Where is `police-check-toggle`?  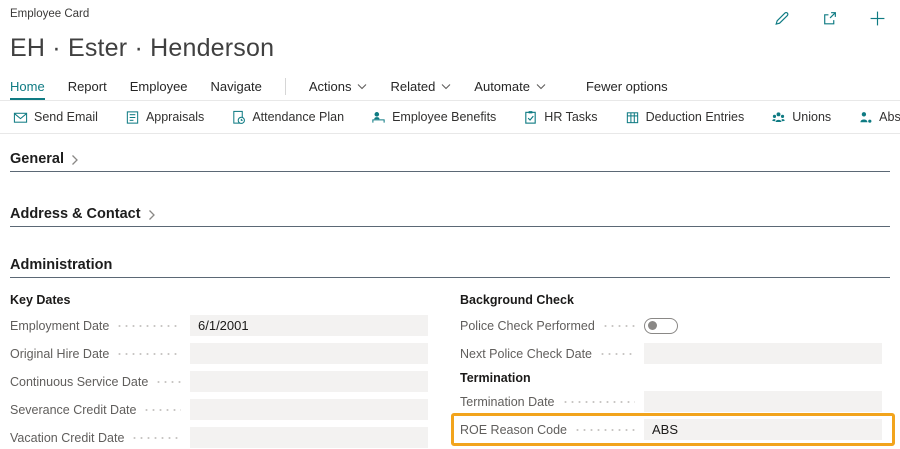 police-check-toggle is located at coordinates (661, 325).